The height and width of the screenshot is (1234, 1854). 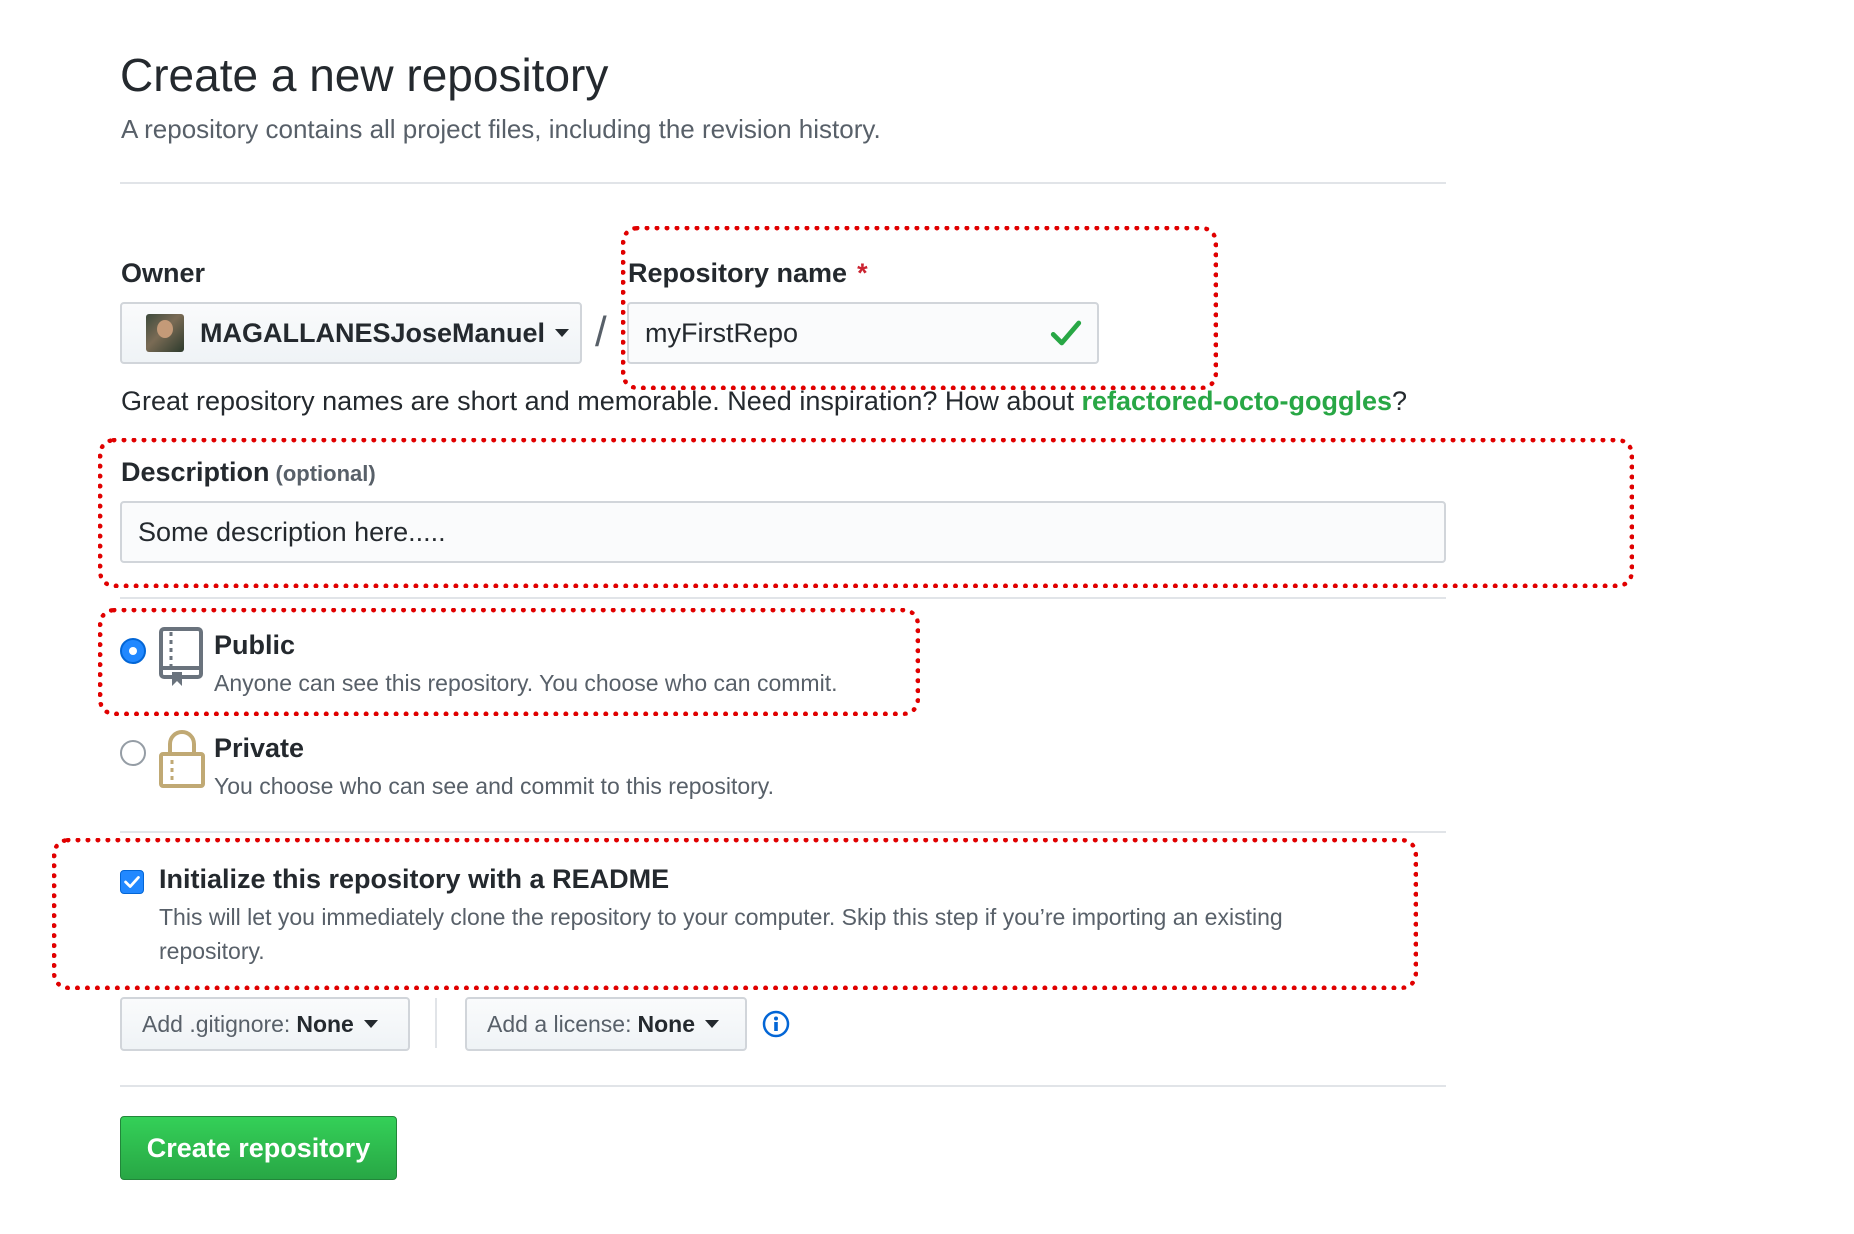 I want to click on license-select: Add a license: None, so click(x=606, y=1024).